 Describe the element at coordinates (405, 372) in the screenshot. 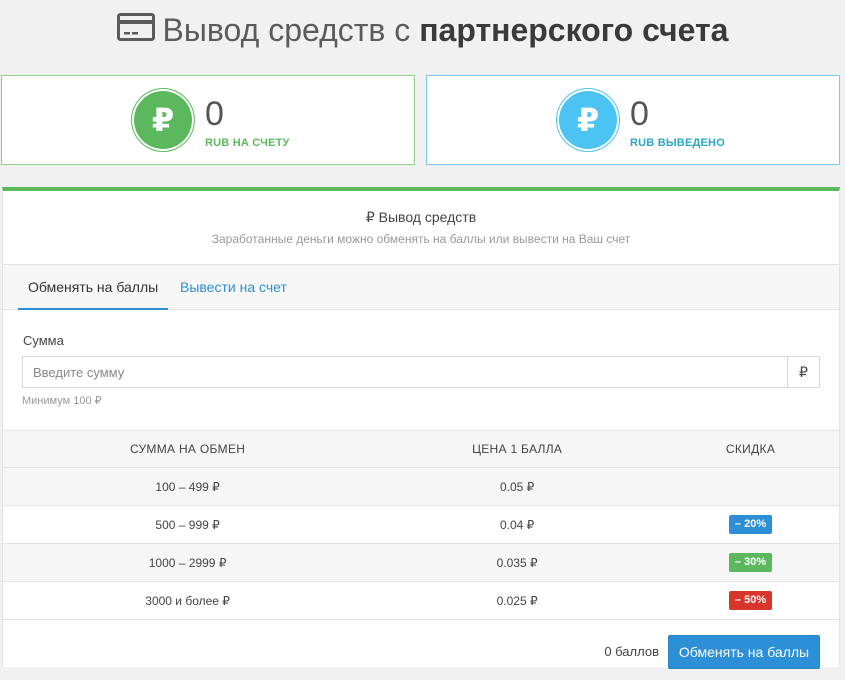

I see `amount-input` at that location.